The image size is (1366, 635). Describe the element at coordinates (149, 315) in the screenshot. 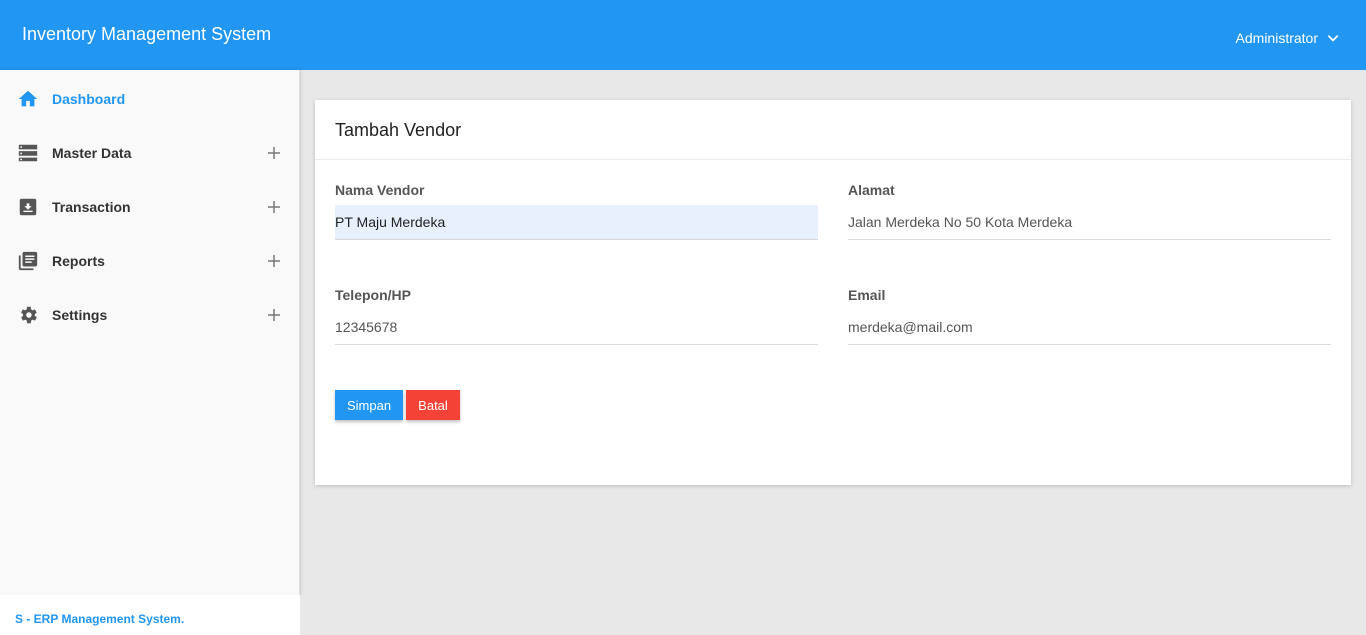

I see `sidebar-item-settings: Settings` at that location.